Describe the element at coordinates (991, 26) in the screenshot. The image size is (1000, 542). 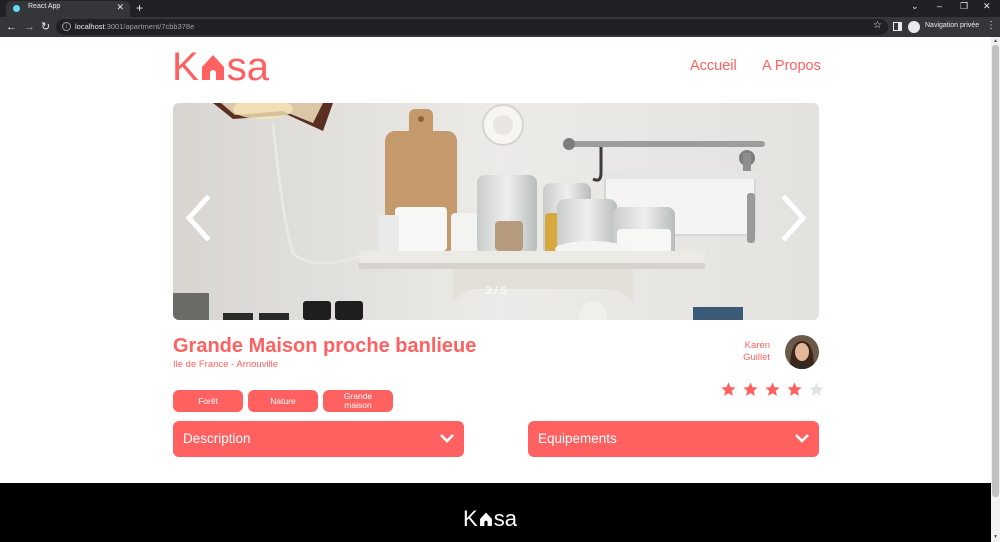
I see `browser-menu-icon: ⋮` at that location.